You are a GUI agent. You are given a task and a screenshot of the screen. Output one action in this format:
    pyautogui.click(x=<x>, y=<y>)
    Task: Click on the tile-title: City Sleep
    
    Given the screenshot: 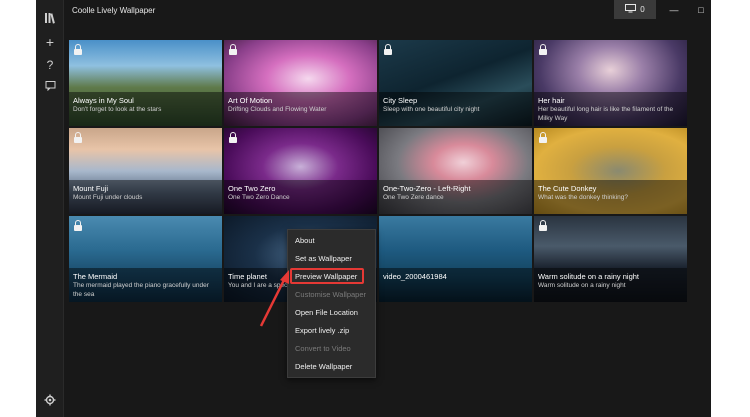 What is the action you would take?
    pyautogui.click(x=400, y=100)
    